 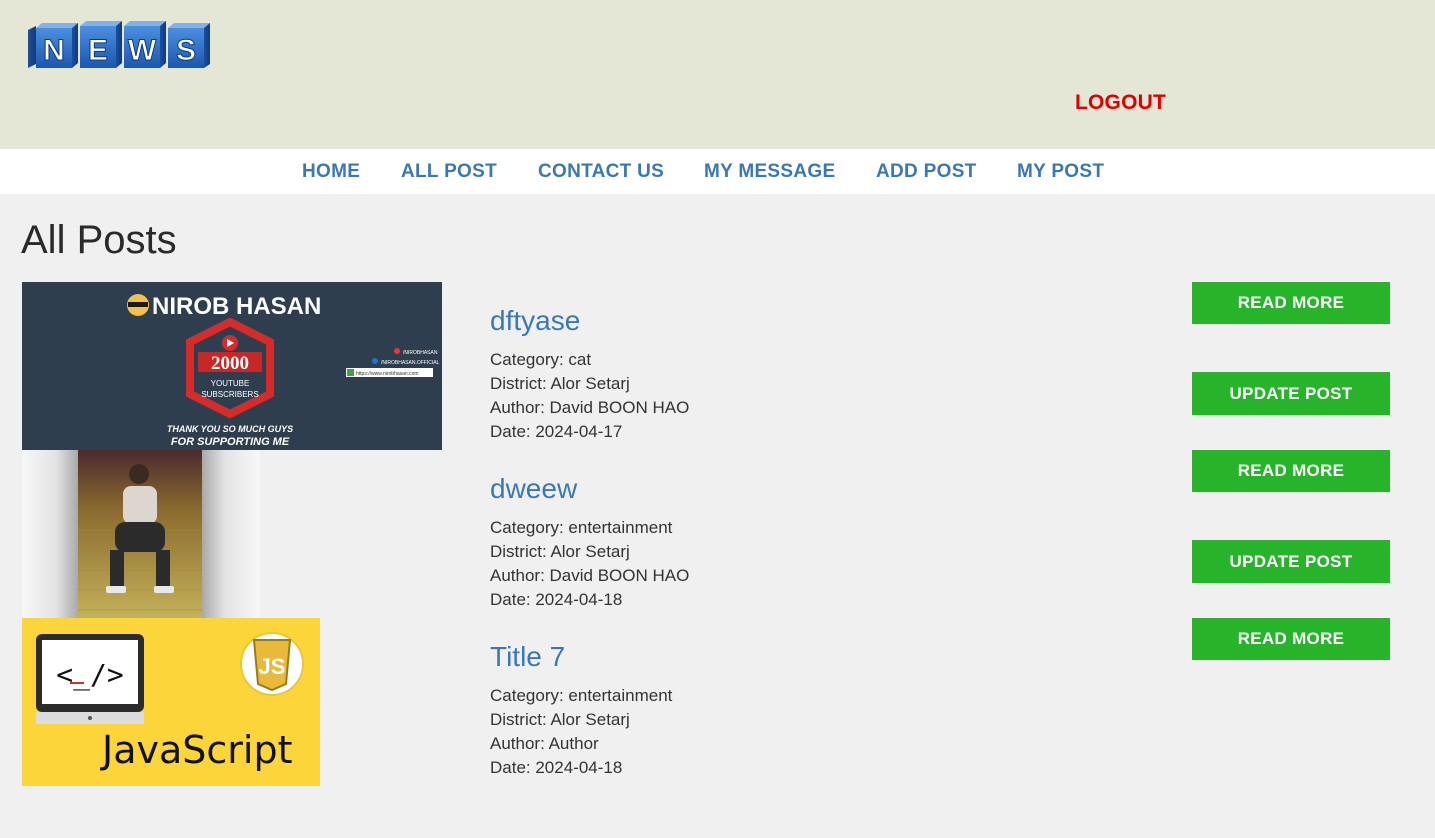 I want to click on nav-item-contact-us: CONTACT US, so click(x=601, y=172).